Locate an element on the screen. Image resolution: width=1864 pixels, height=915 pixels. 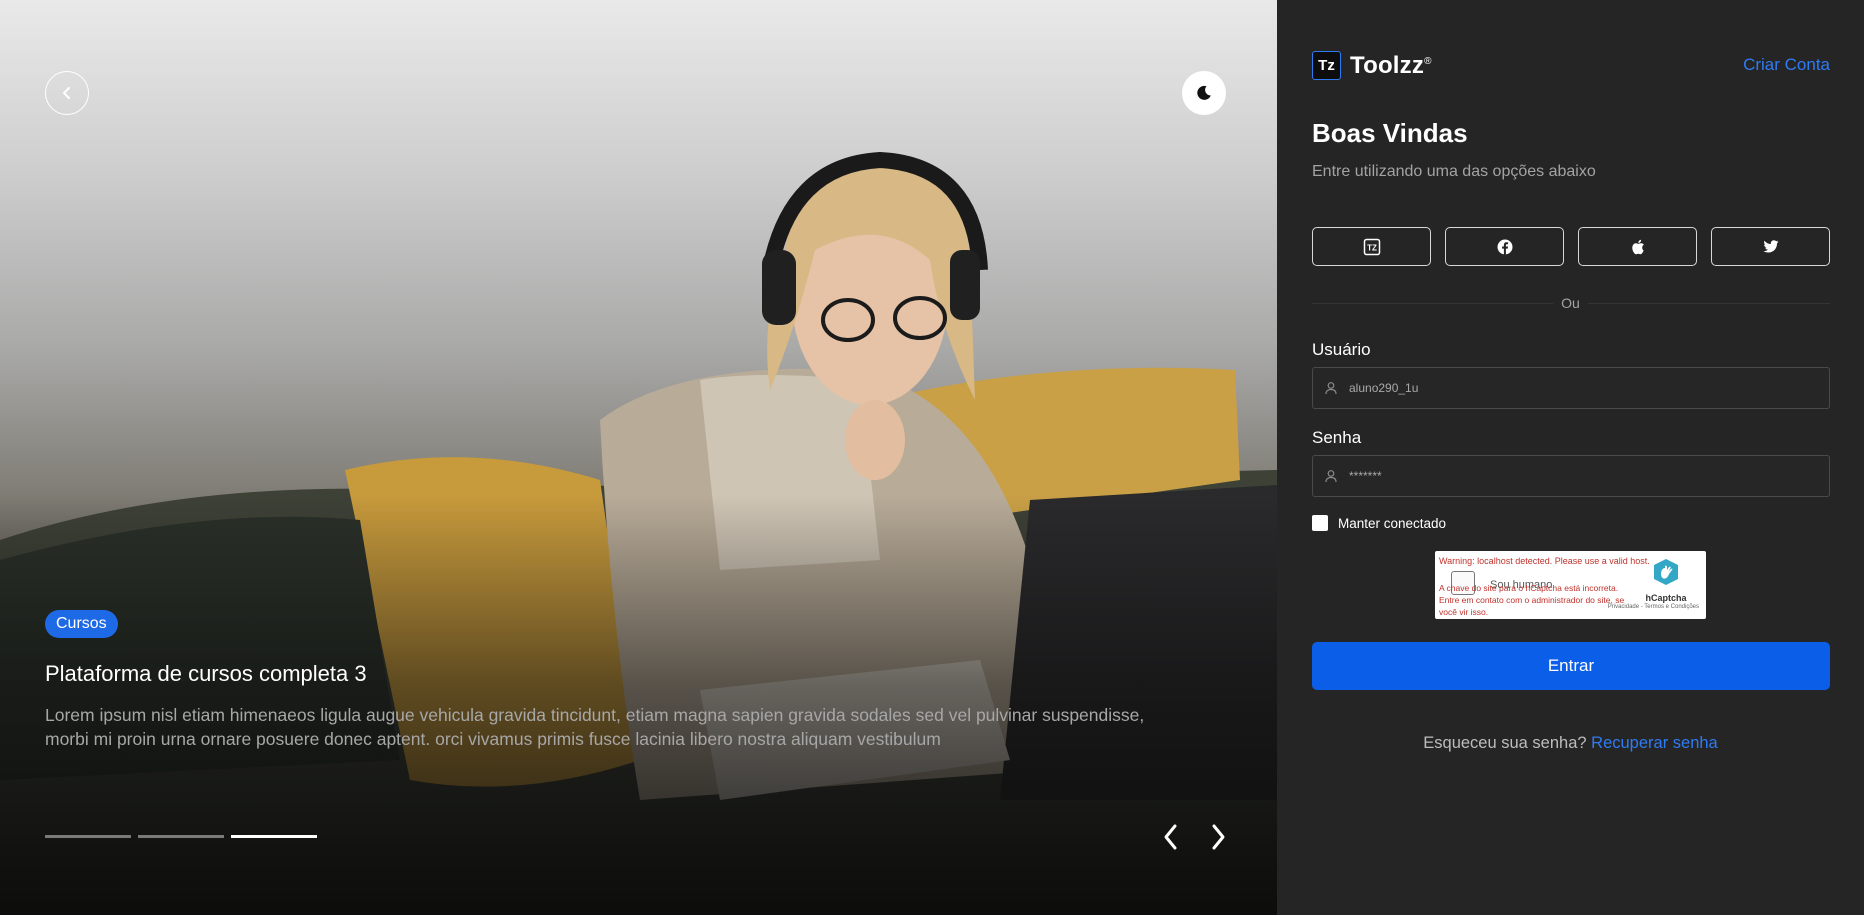
logo-text: Toolzz® is located at coordinates (1391, 66).